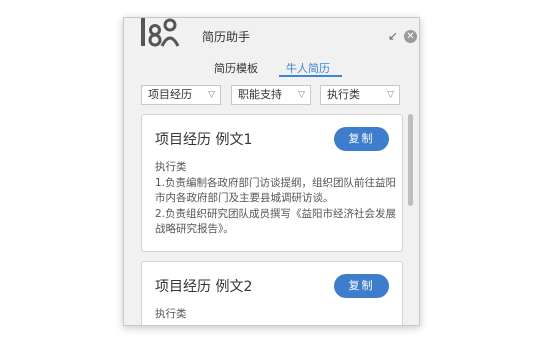  I want to click on card-title: 项目经历 例文2, so click(204, 287).